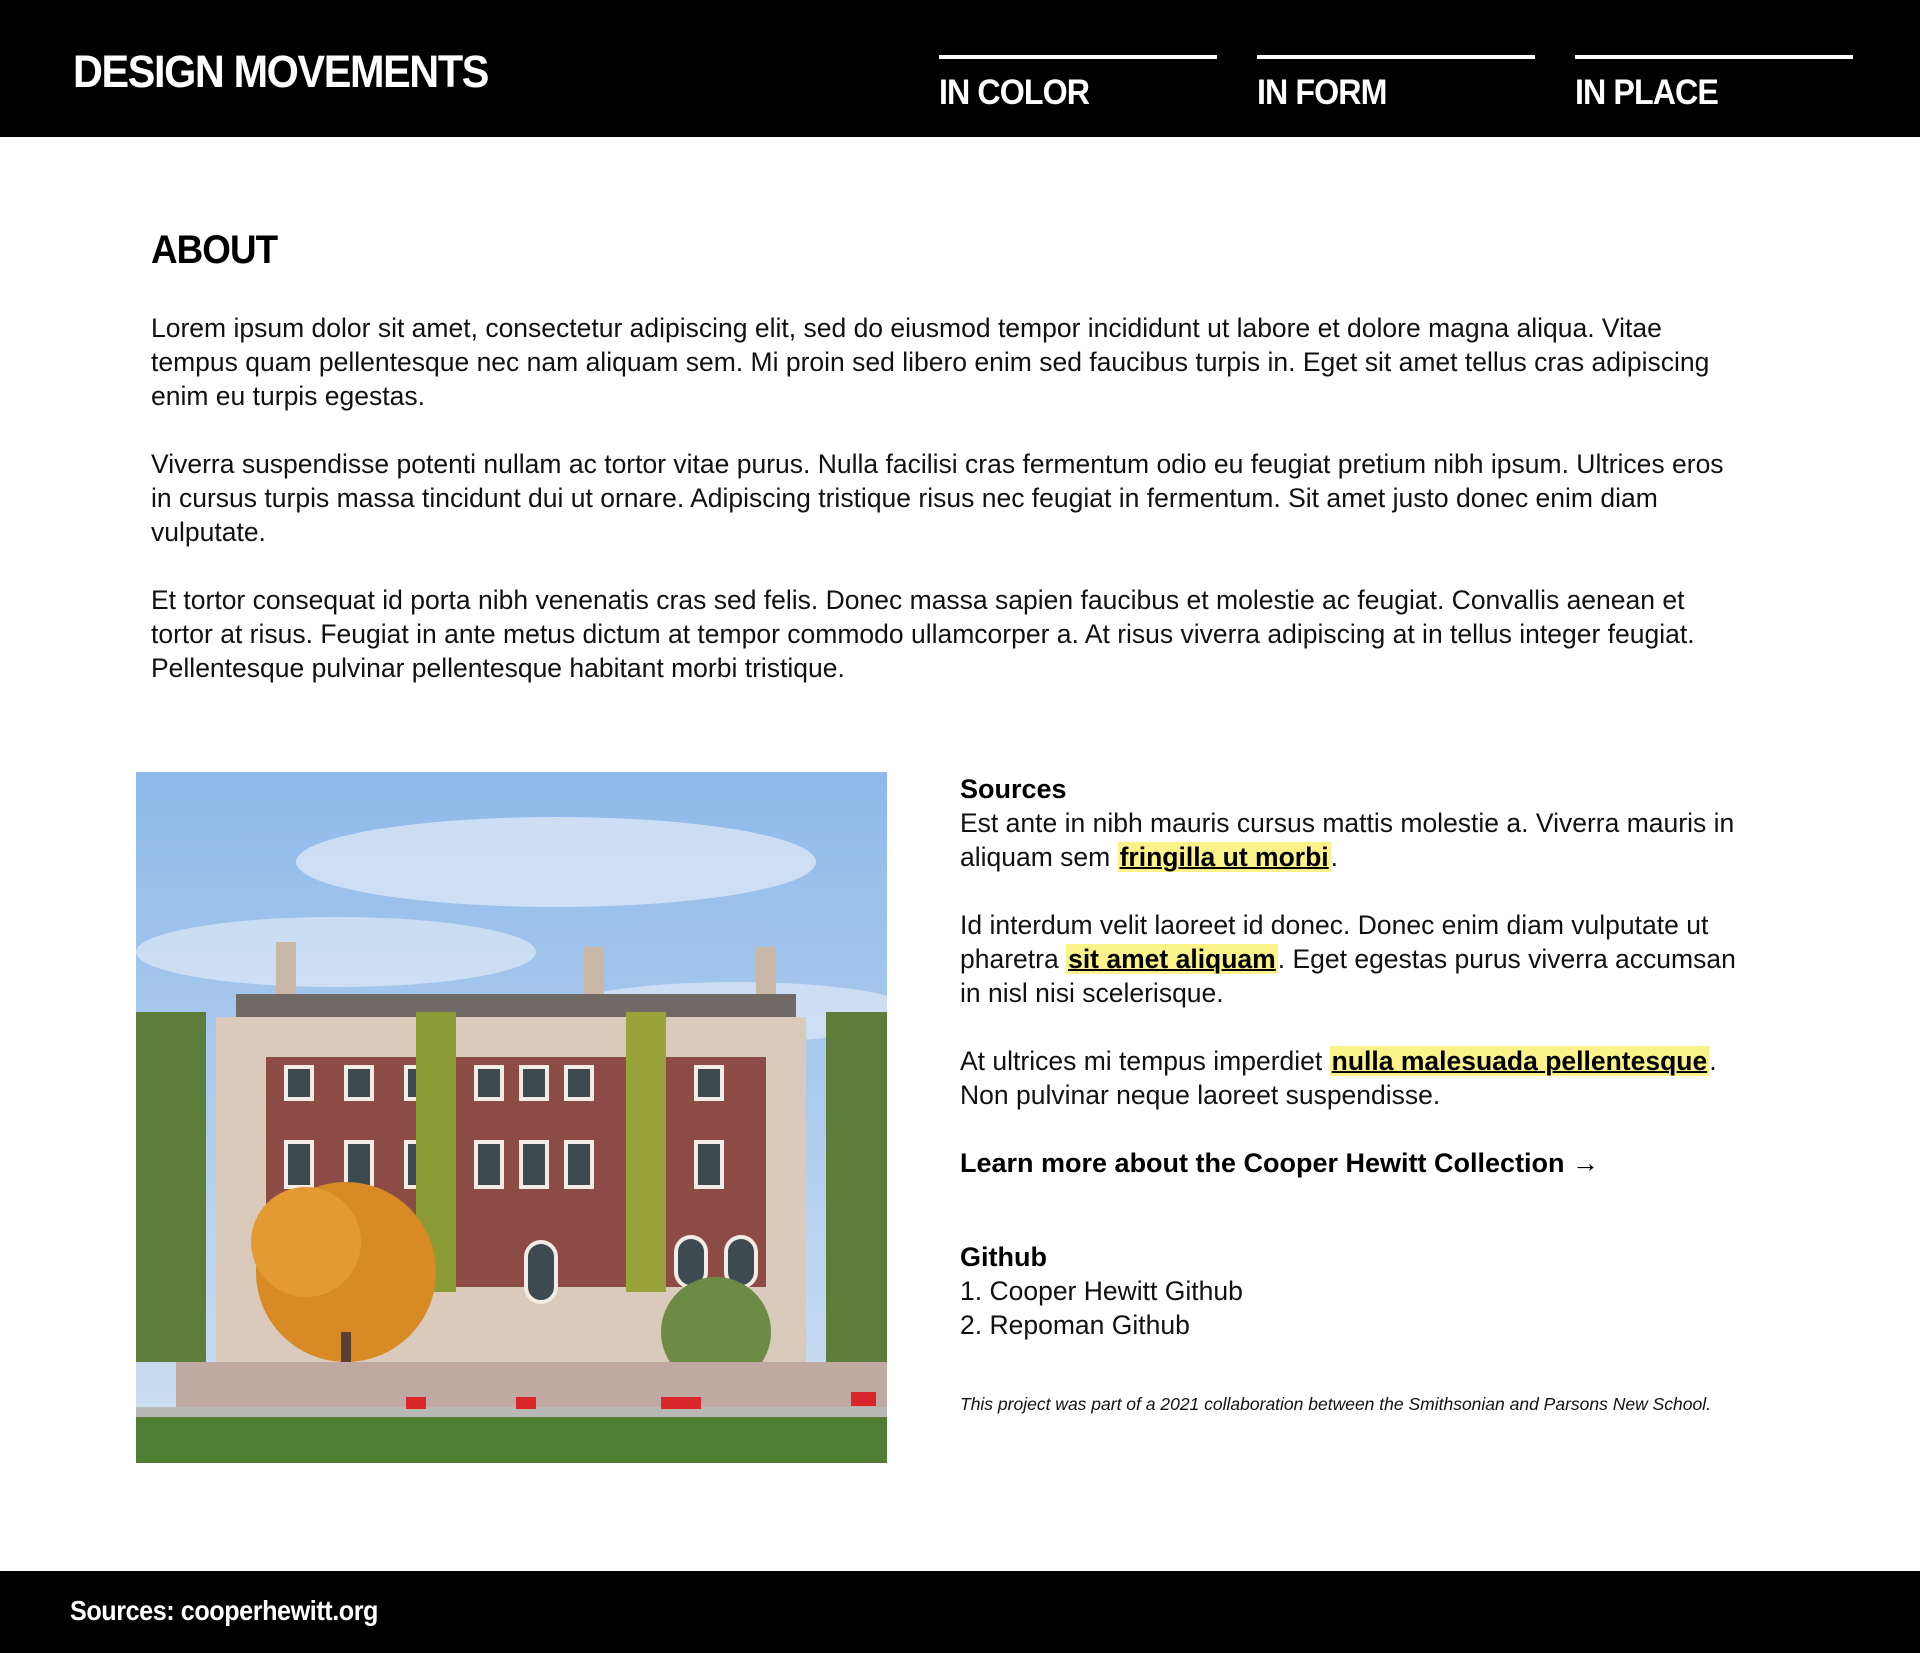 This screenshot has width=1920, height=1653. Describe the element at coordinates (1322, 93) in the screenshot. I see `nav-label: IN FORM` at that location.